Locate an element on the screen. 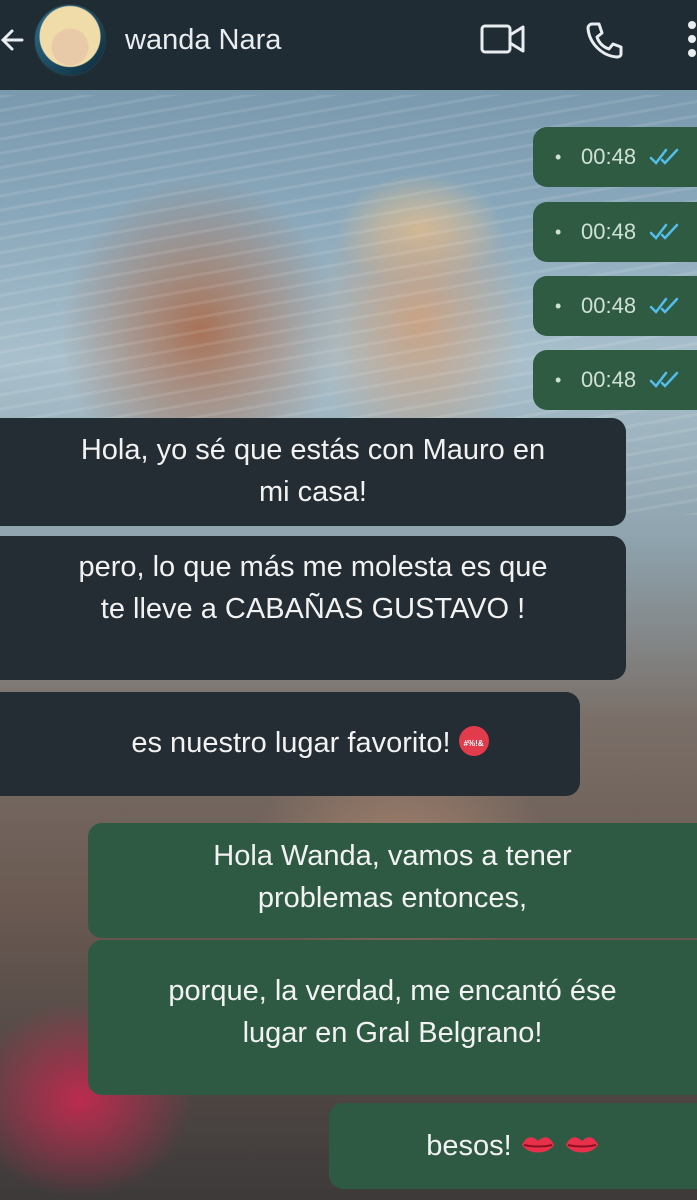 The width and height of the screenshot is (697, 1200). back-arrow-icon is located at coordinates (13, 40).